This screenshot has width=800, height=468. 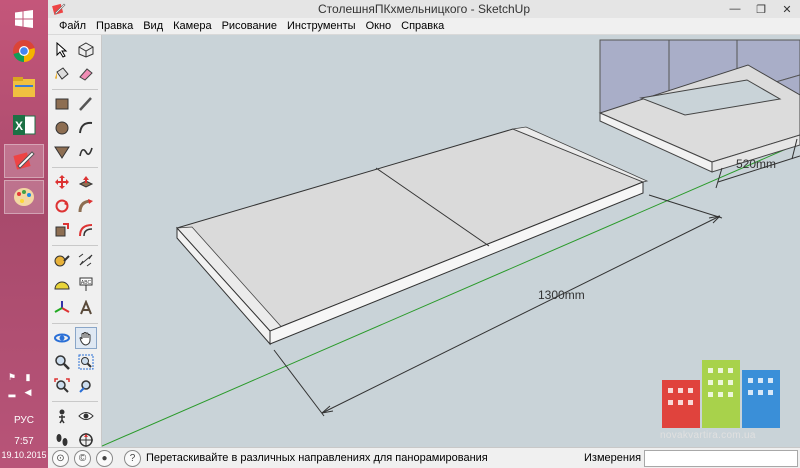 I want to click on follow-me-icon, so click(x=86, y=206).